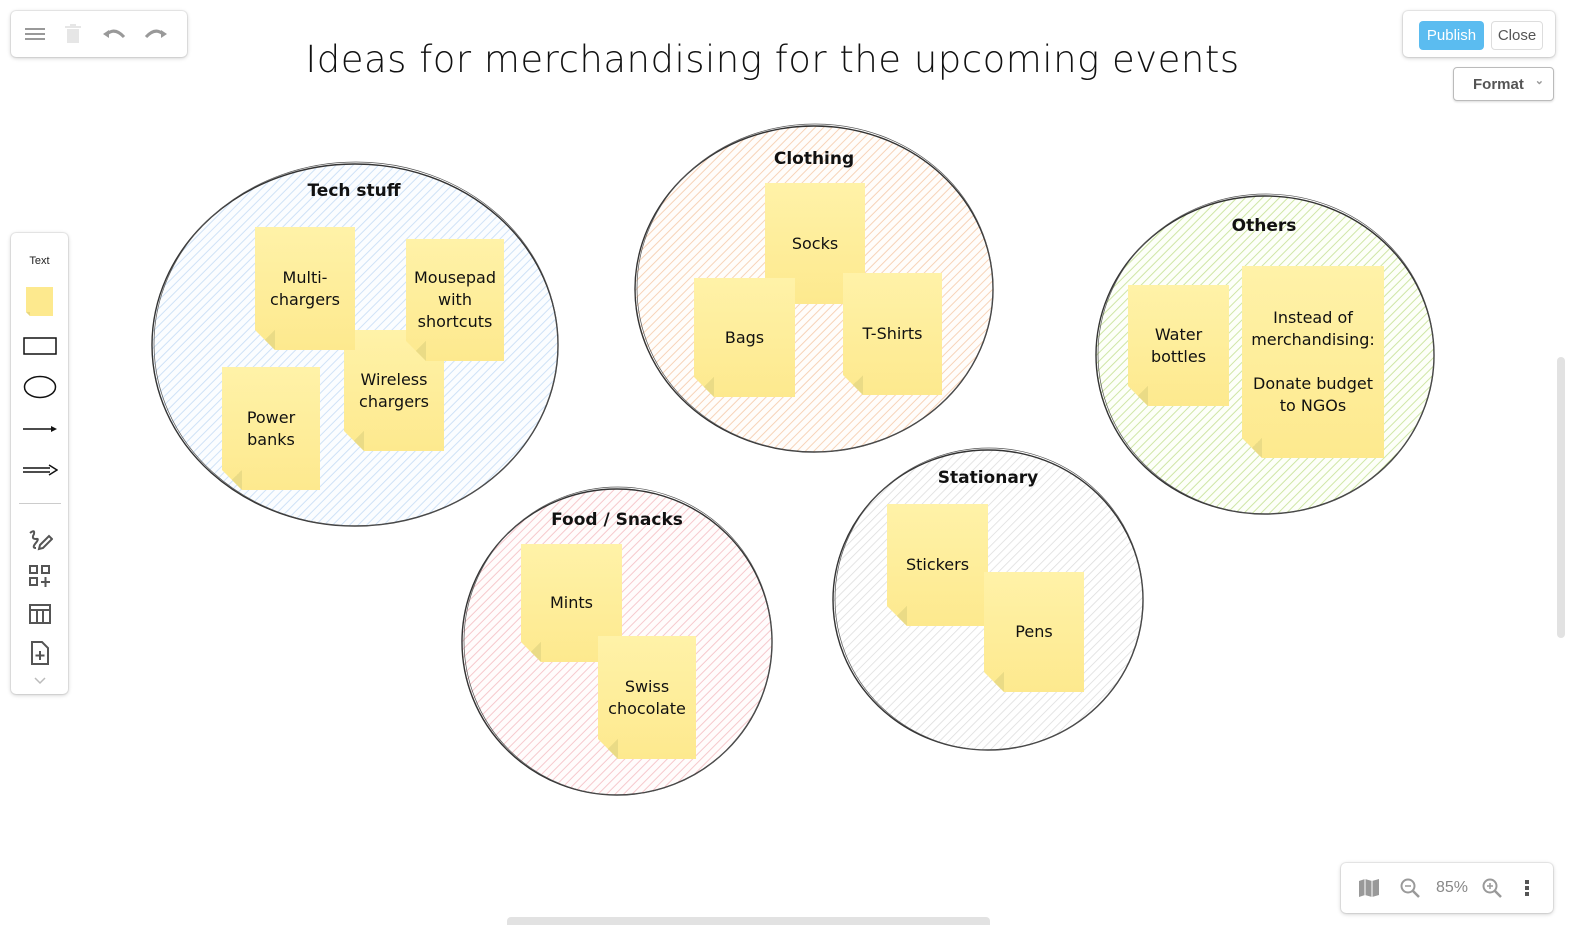 This screenshot has width=1569, height=925. I want to click on freehand-tool, so click(39, 539).